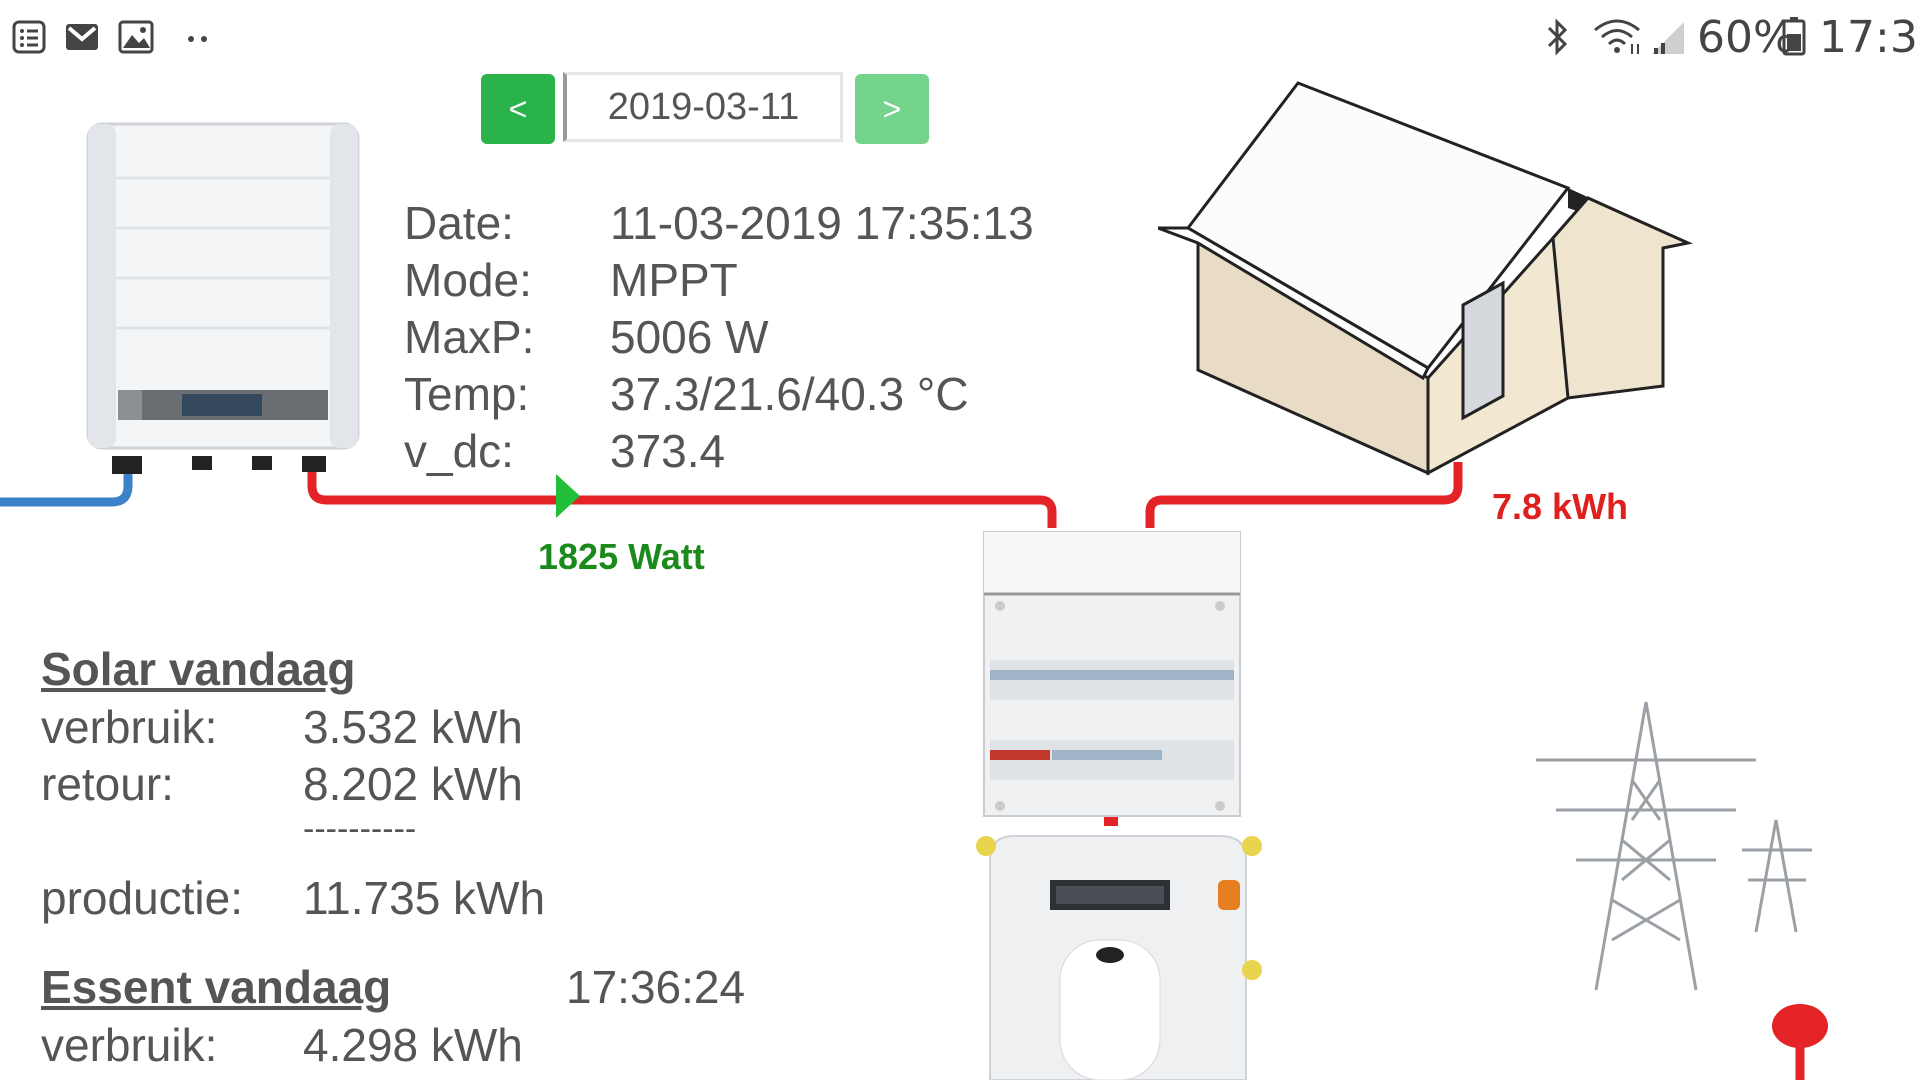  What do you see at coordinates (668, 451) in the screenshot?
I see `info-value-vdc: 373.4` at bounding box center [668, 451].